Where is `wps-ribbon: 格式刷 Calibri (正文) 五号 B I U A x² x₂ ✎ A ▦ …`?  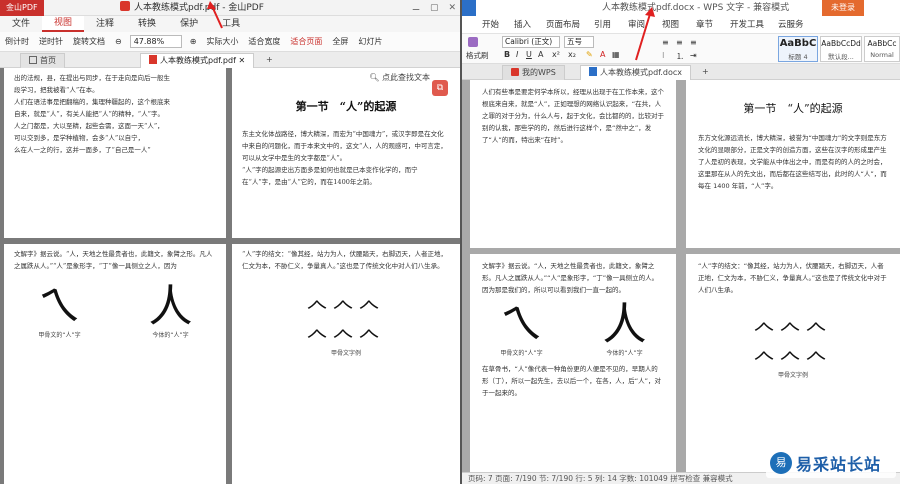
wps-ribbon: 格式刷 Calibri (正文) 五号 B I U A x² x₂ ✎ A ▦ … is located at coordinates (681, 49).